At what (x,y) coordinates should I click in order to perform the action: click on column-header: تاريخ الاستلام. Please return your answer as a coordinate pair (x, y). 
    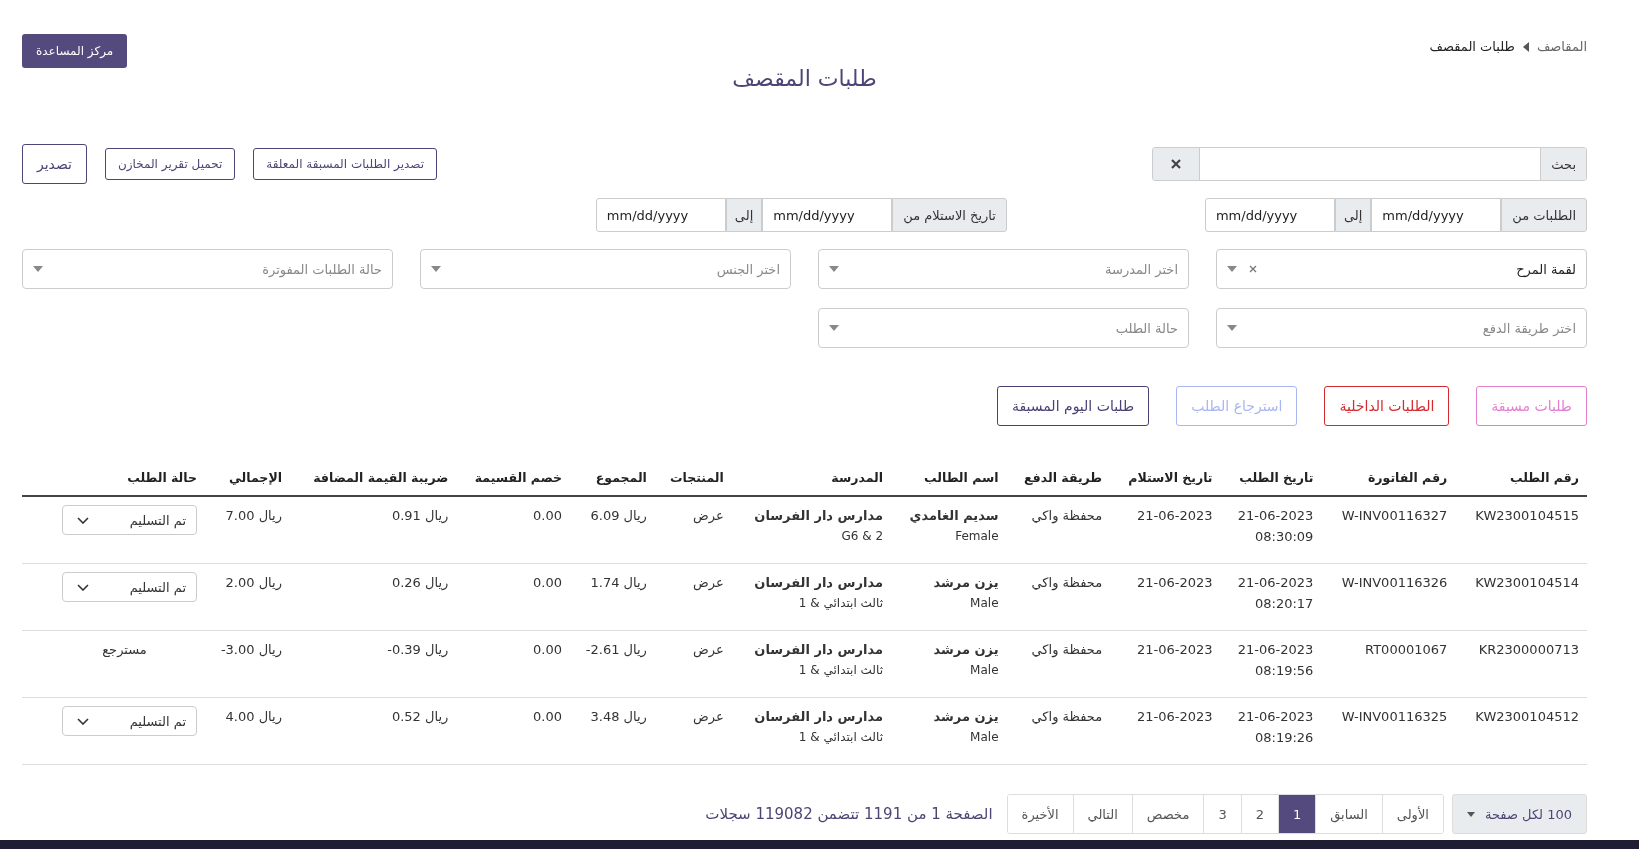
    Looking at the image, I should click on (1165, 476).